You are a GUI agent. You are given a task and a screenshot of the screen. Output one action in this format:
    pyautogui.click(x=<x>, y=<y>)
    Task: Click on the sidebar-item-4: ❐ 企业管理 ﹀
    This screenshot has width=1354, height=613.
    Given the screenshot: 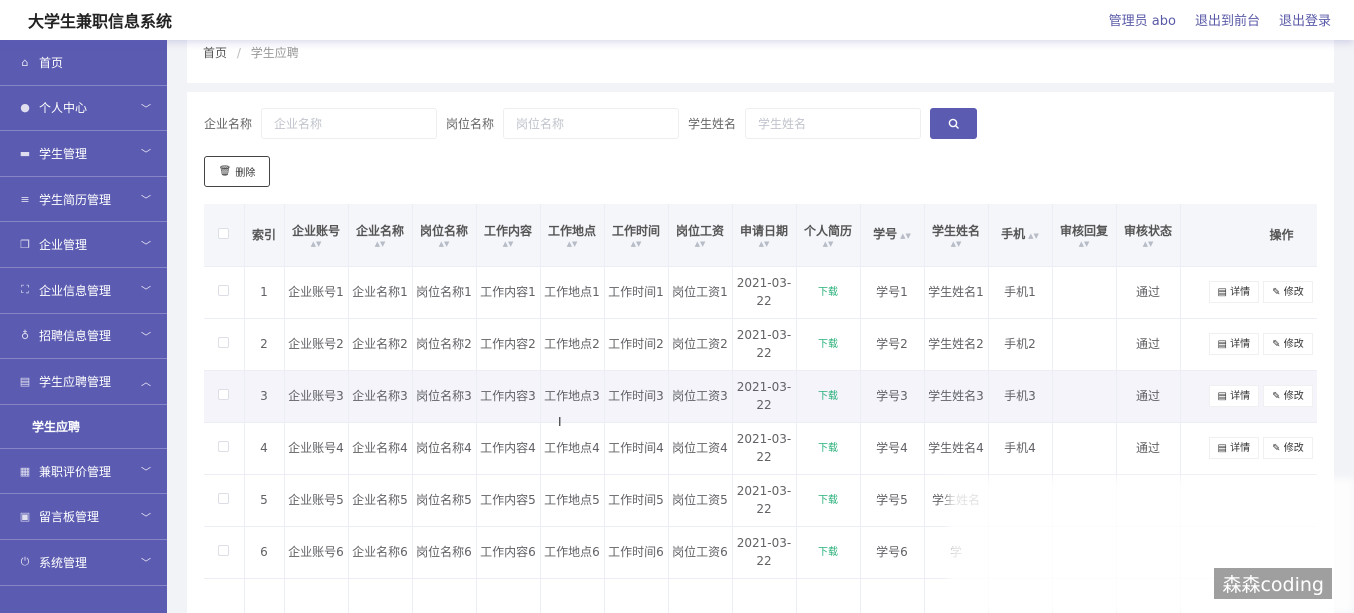 What is the action you would take?
    pyautogui.click(x=83, y=245)
    